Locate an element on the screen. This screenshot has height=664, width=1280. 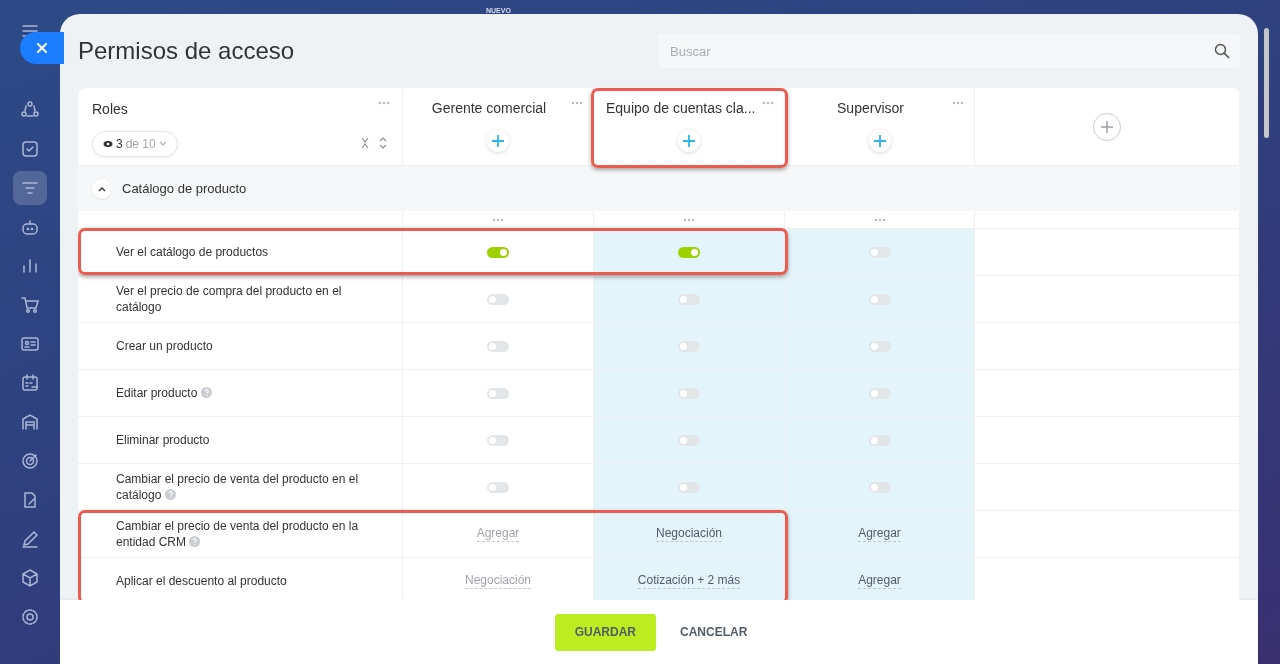
permission-dropdown: Negociación is located at coordinates (688, 534).